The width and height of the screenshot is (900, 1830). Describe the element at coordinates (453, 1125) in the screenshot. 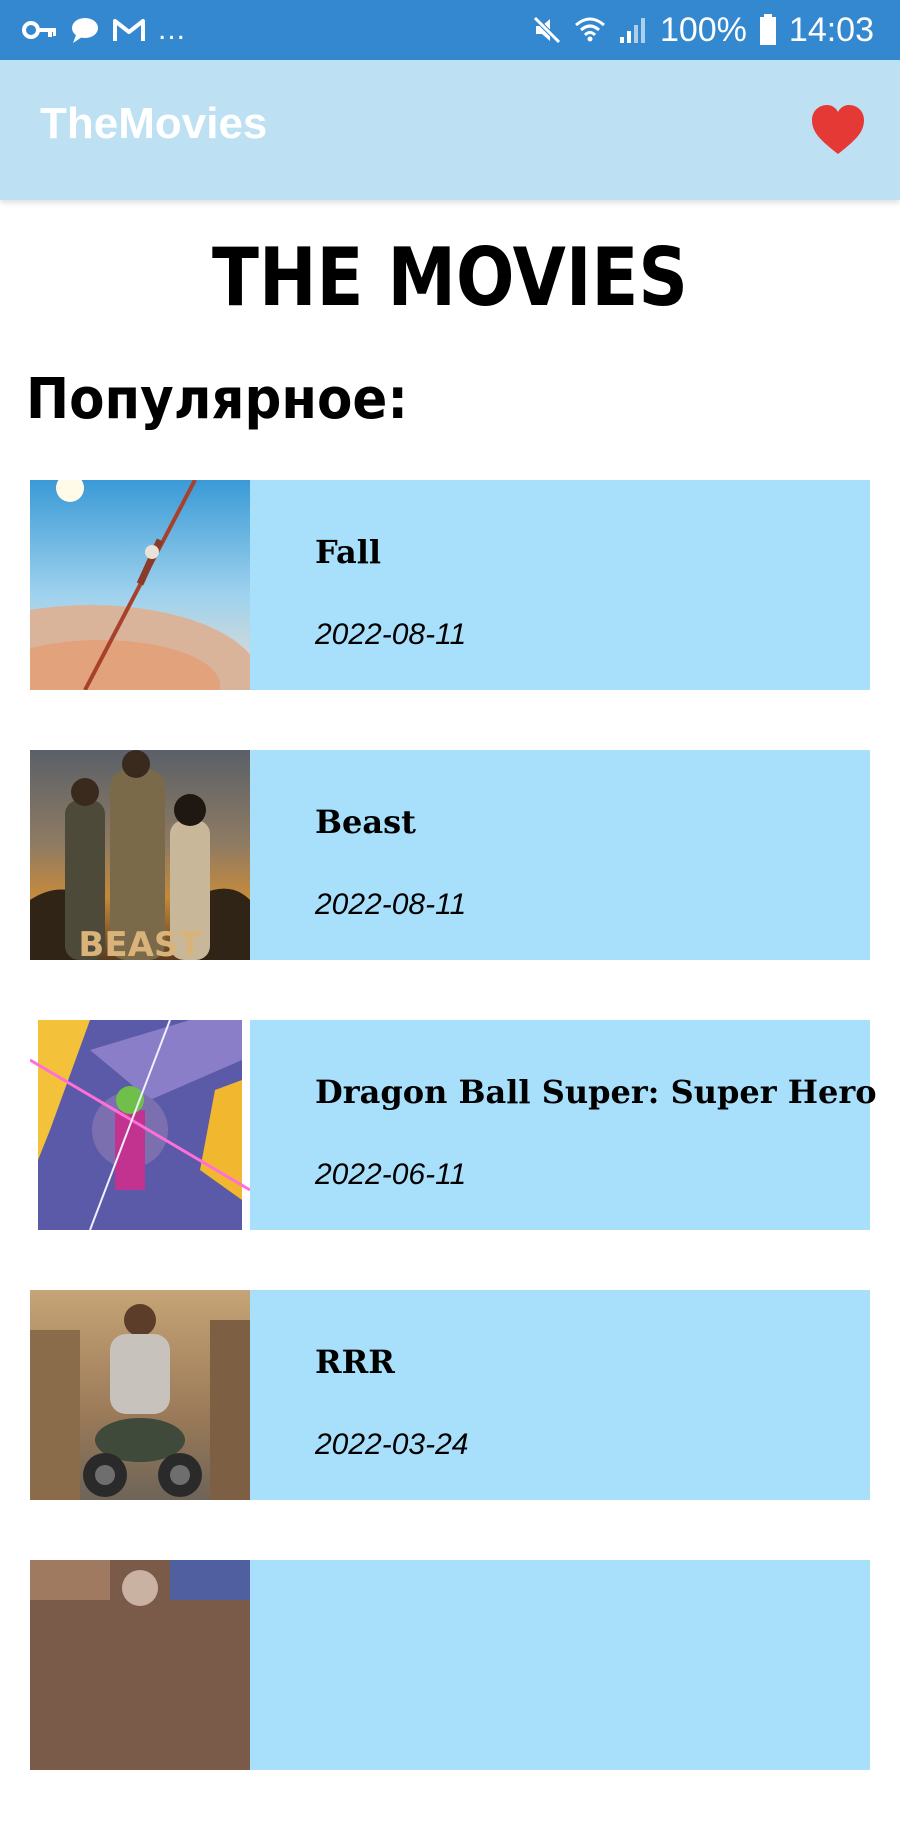

I see `movie-card: Dragon Ball Super: Super Hero 2022-06-11` at that location.